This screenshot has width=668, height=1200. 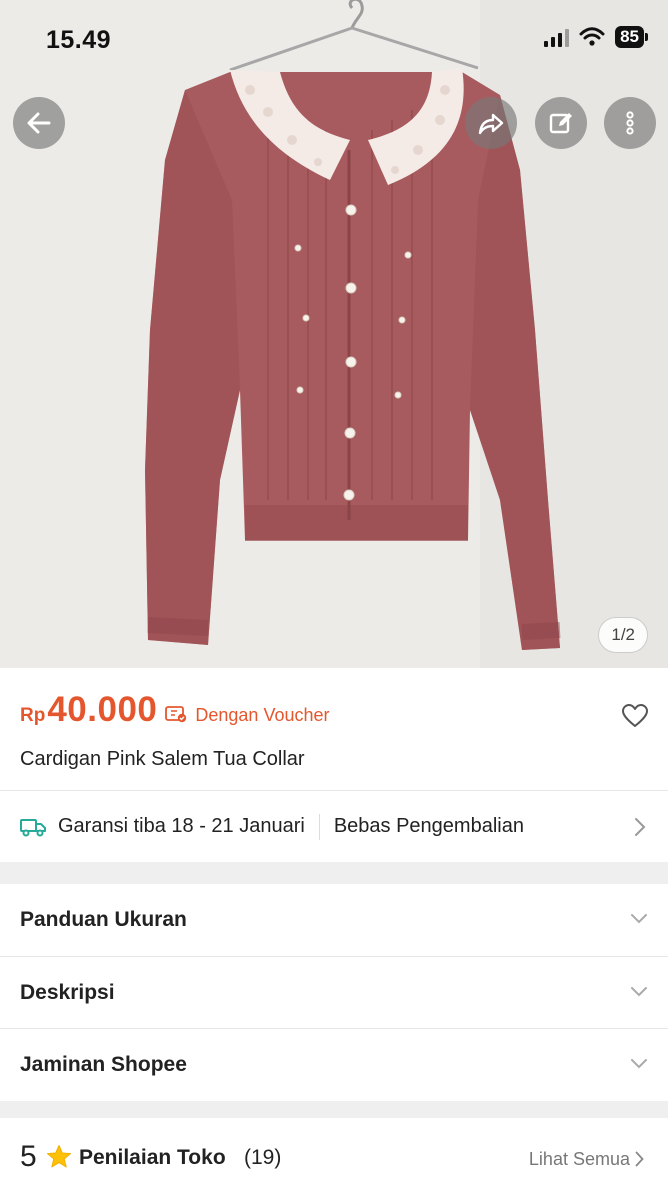 I want to click on accordion-label: Panduan Ukuran, so click(x=103, y=919).